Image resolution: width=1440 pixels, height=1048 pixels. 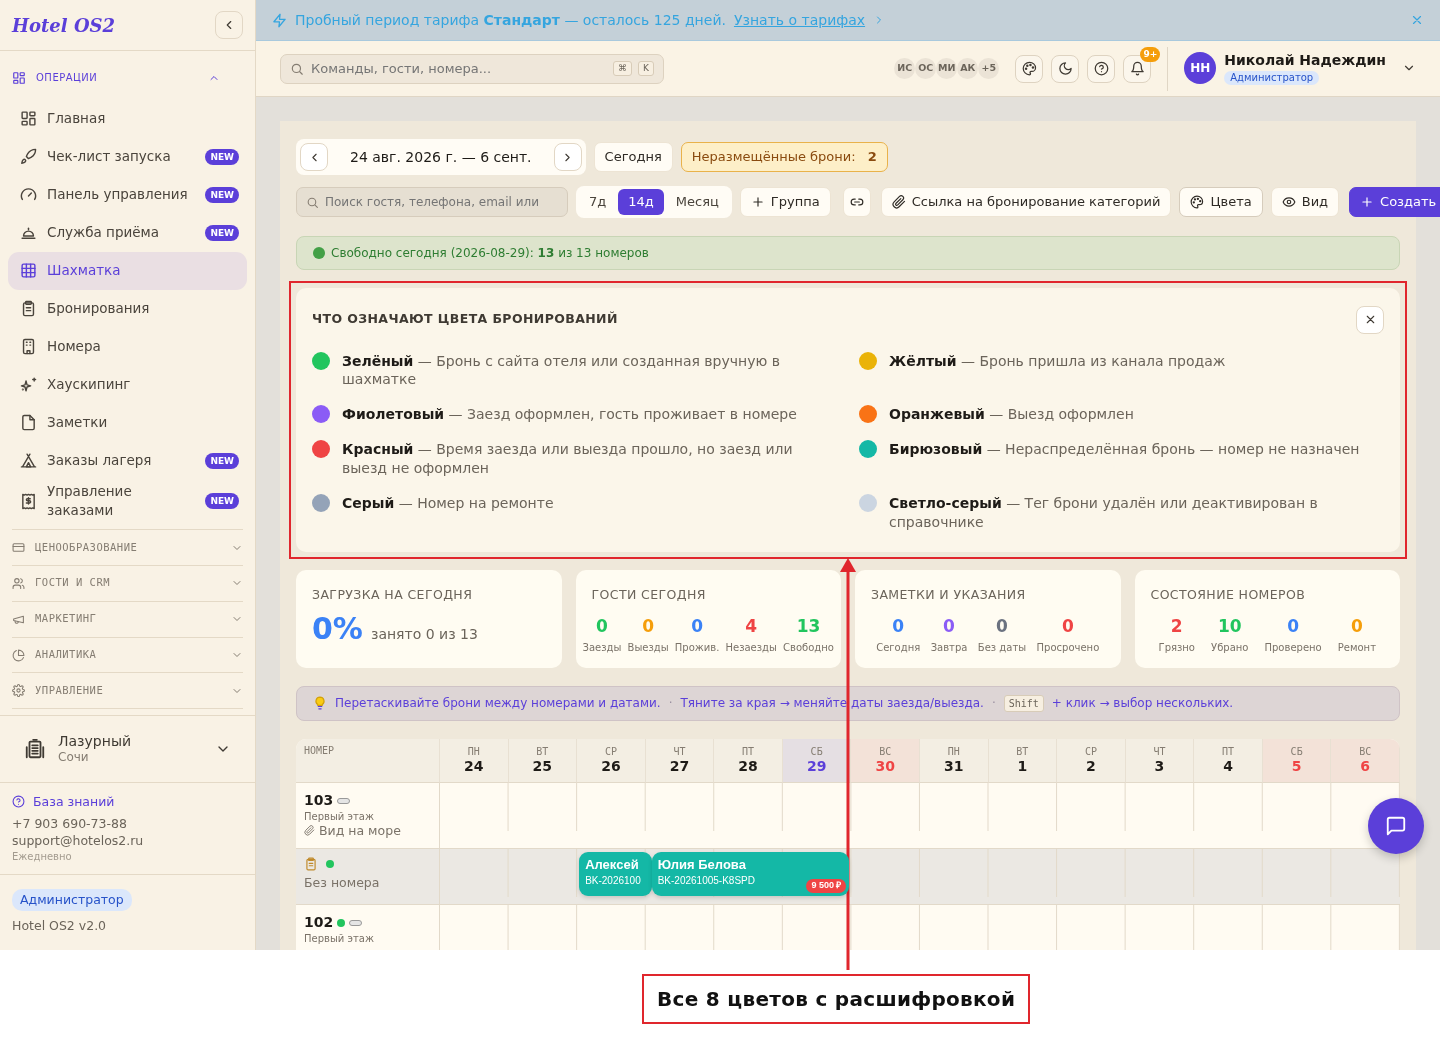 I want to click on range-tab: 14д, so click(x=641, y=202).